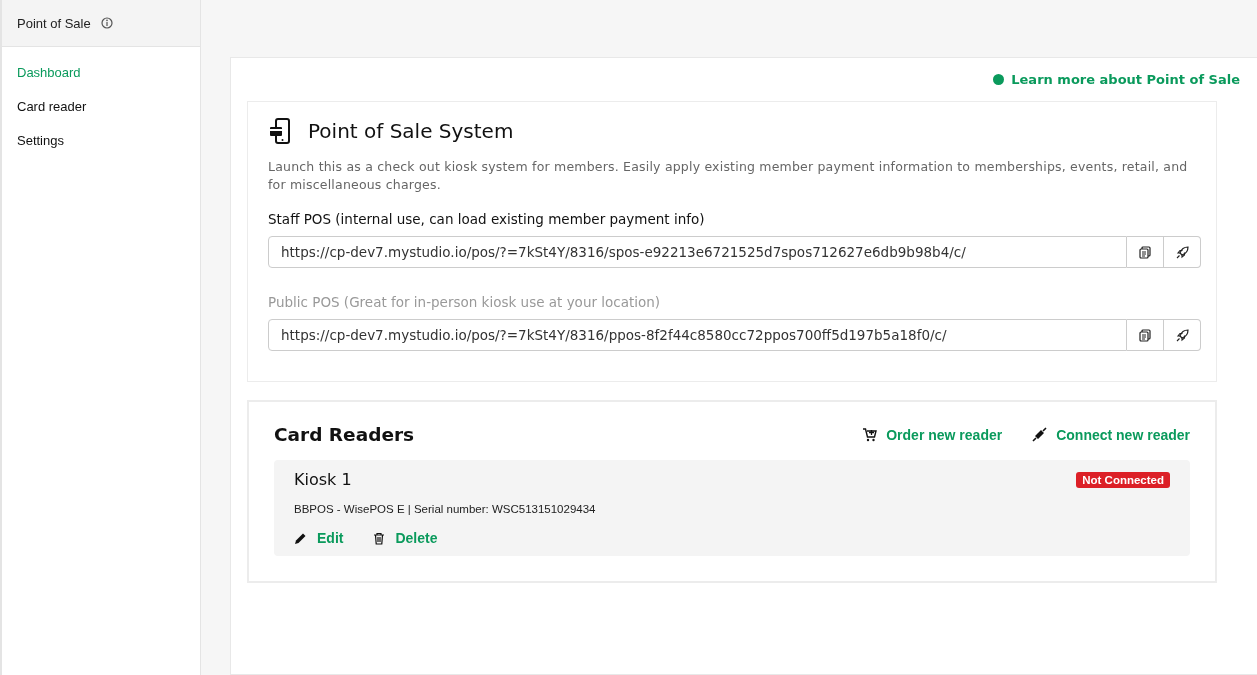 The height and width of the screenshot is (675, 1257). Describe the element at coordinates (1125, 79) in the screenshot. I see `learn-more-link: Learn more about Point of Sale` at that location.